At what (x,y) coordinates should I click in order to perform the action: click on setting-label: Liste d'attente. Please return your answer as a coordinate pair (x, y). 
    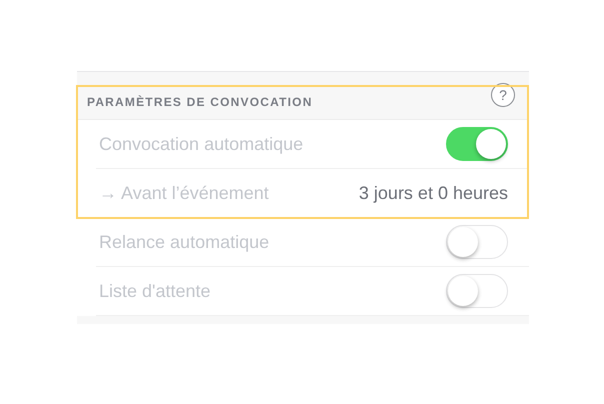
    Looking at the image, I should click on (155, 291).